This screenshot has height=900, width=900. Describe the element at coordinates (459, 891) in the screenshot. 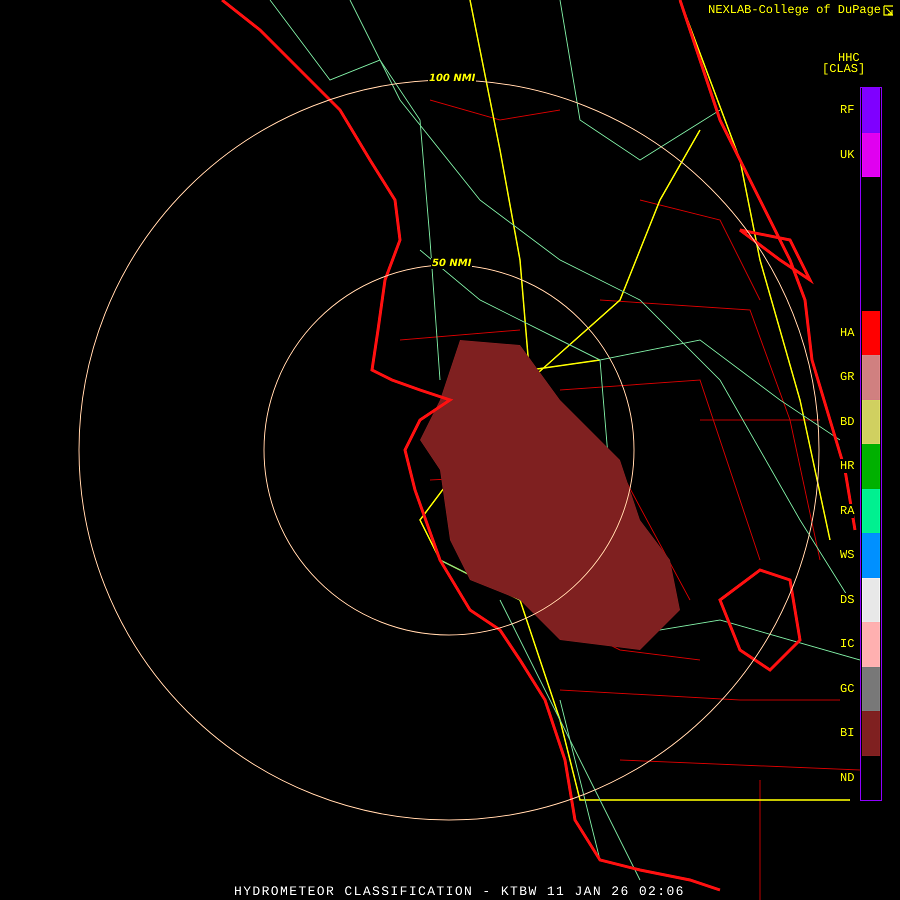

I see `product-caption: HYDROMETEOR CLASSIFICATION - KTBW 11 JAN 26 02:06` at that location.